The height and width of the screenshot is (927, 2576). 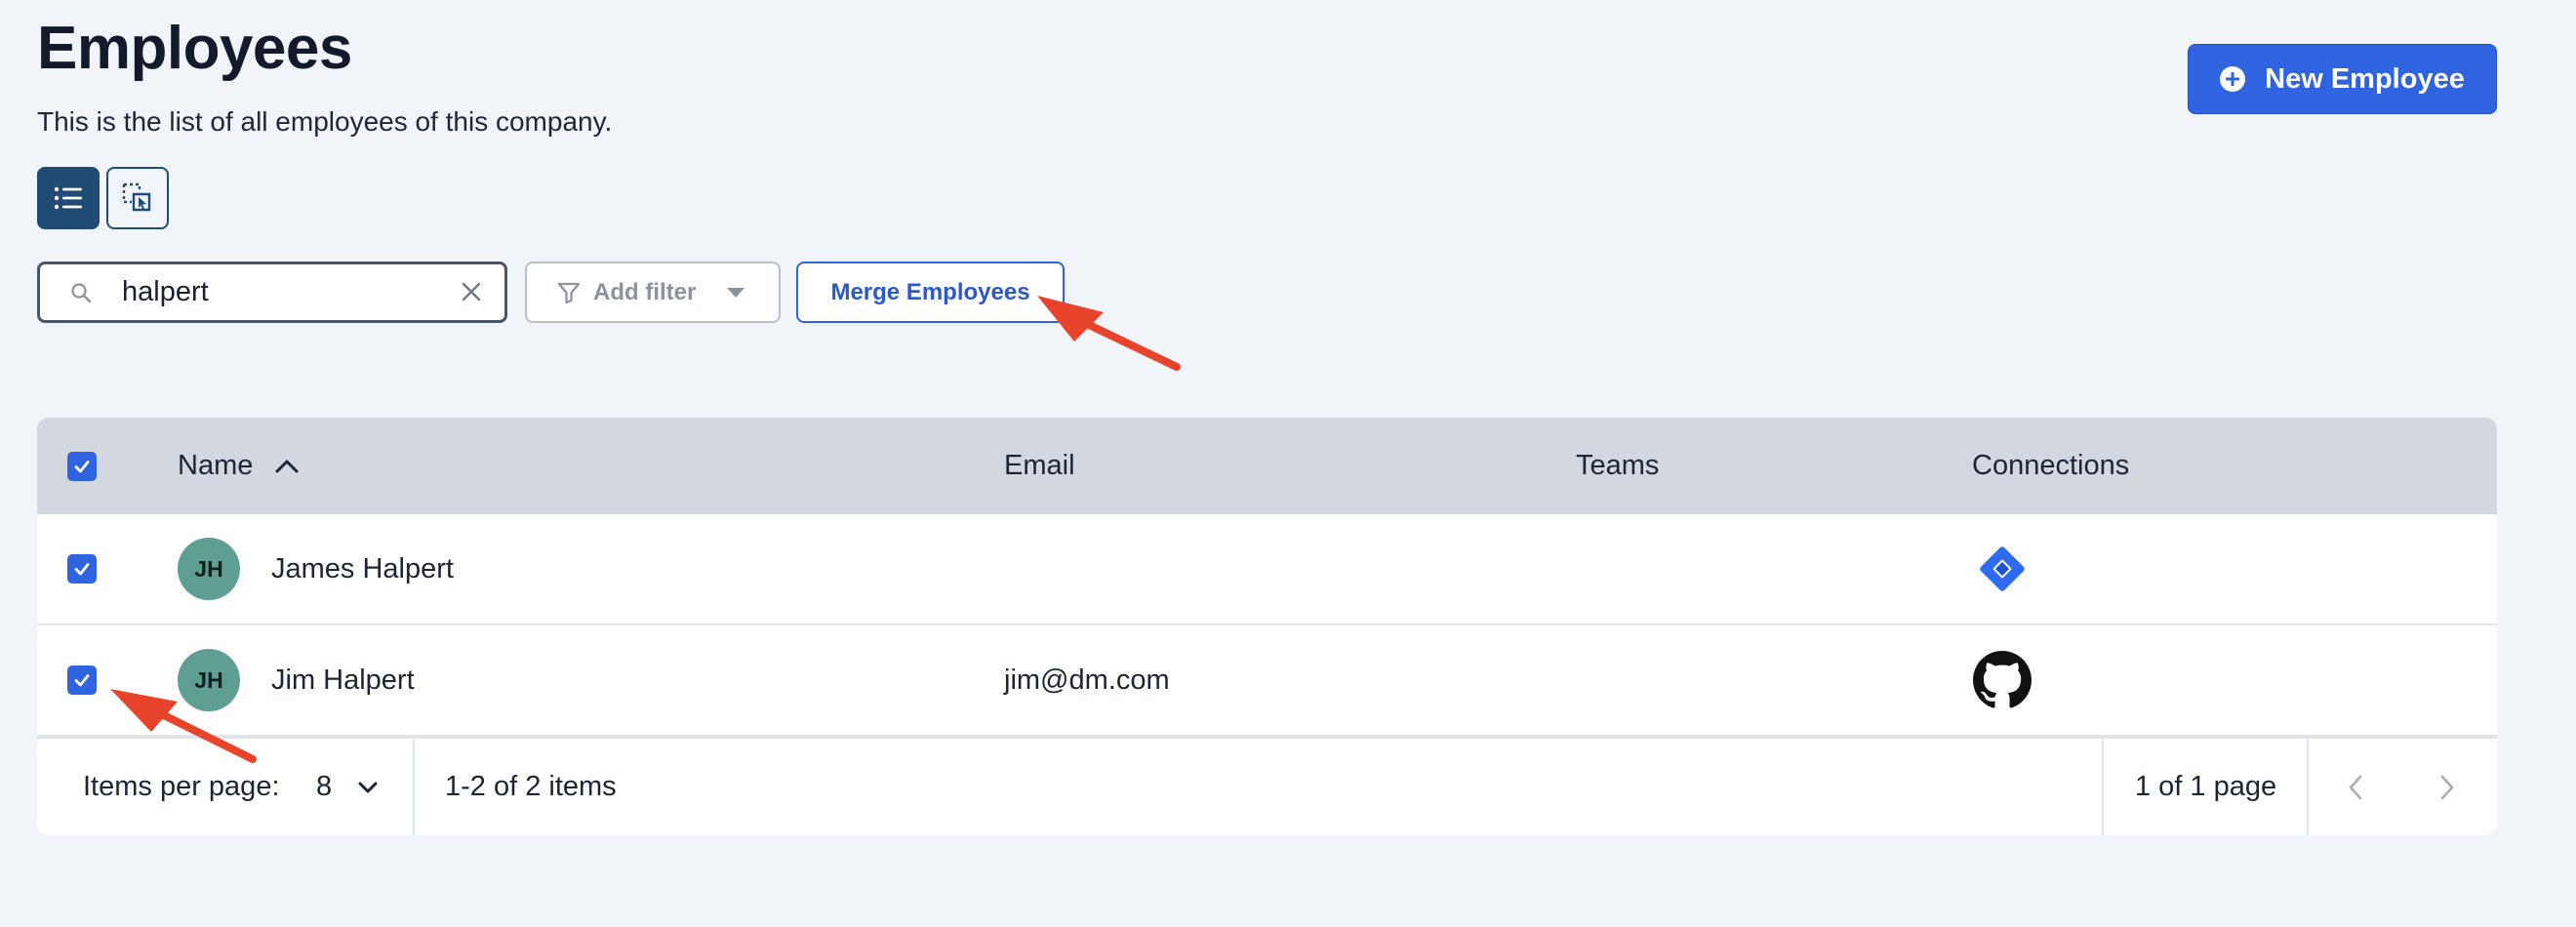 I want to click on search-field, so click(x=272, y=292).